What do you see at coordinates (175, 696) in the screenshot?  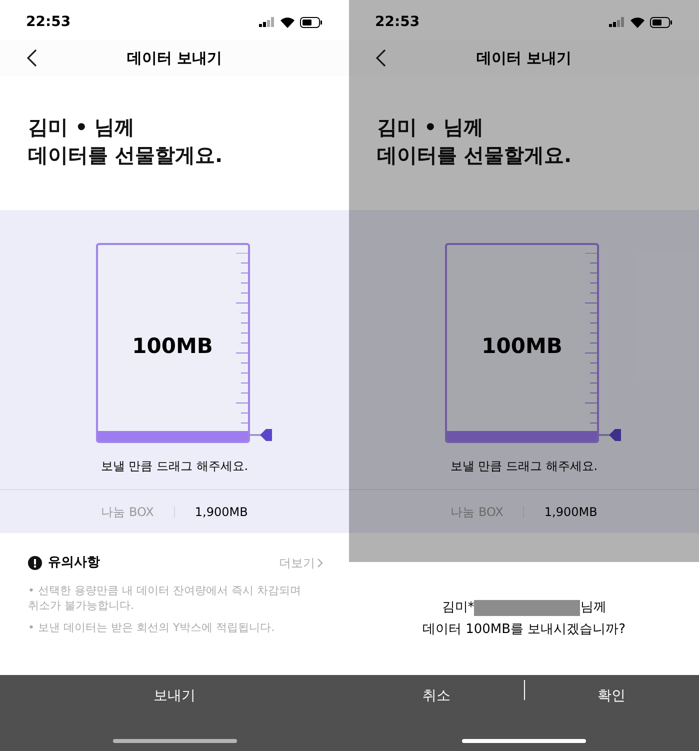 I see `action-button: 보내기` at bounding box center [175, 696].